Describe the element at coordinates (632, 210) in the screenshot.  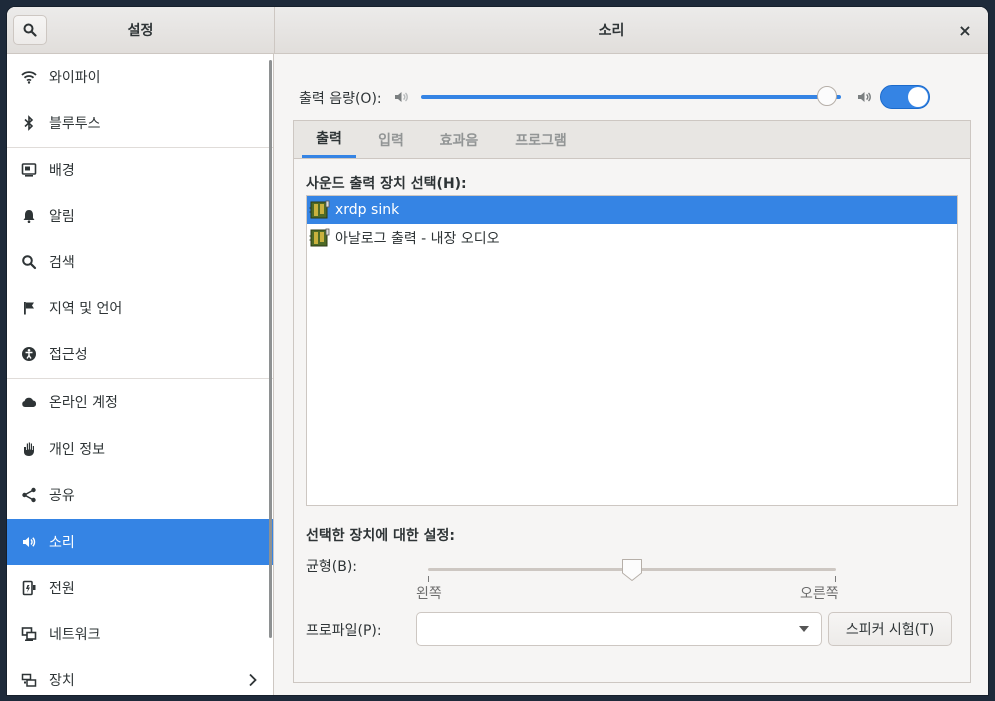
I see `list-item: xrdp sink` at that location.